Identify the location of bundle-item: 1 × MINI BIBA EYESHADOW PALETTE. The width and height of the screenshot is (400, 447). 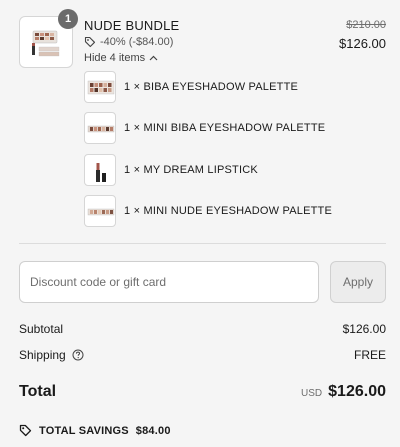
(234, 128).